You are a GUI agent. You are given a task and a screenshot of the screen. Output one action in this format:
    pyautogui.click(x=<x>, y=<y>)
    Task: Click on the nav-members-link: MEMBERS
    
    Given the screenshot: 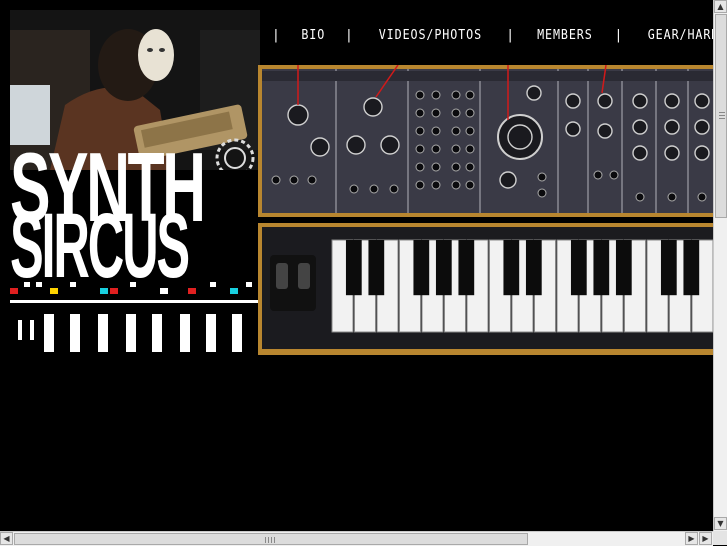 What is the action you would take?
    pyautogui.click(x=565, y=35)
    